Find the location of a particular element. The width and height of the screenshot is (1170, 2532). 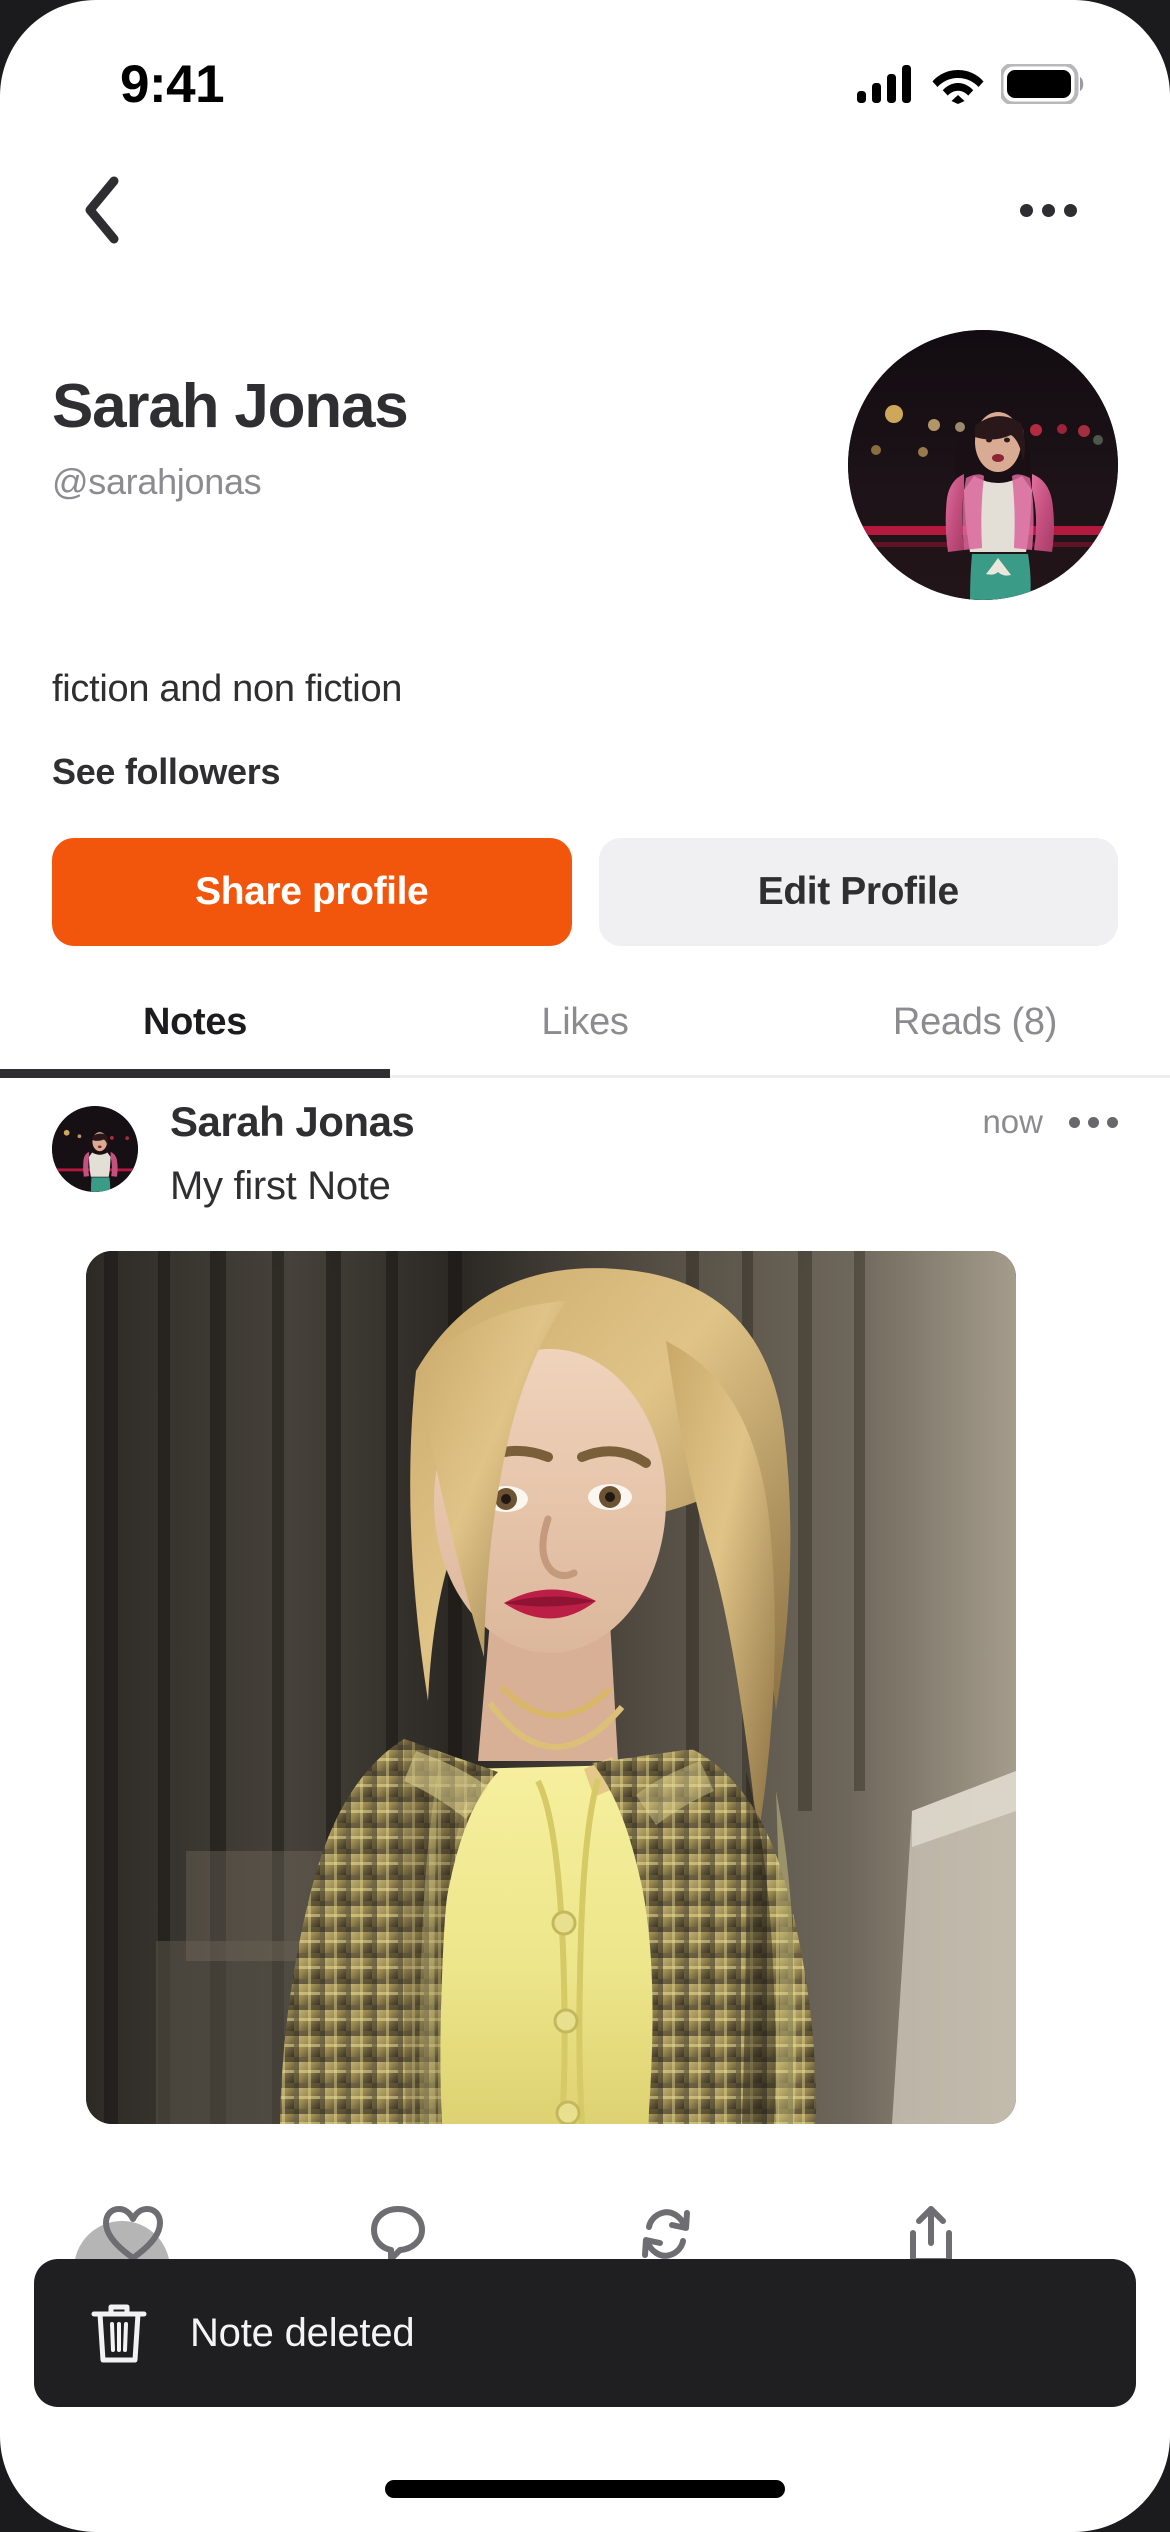

battery-full-icon is located at coordinates (1042, 84).